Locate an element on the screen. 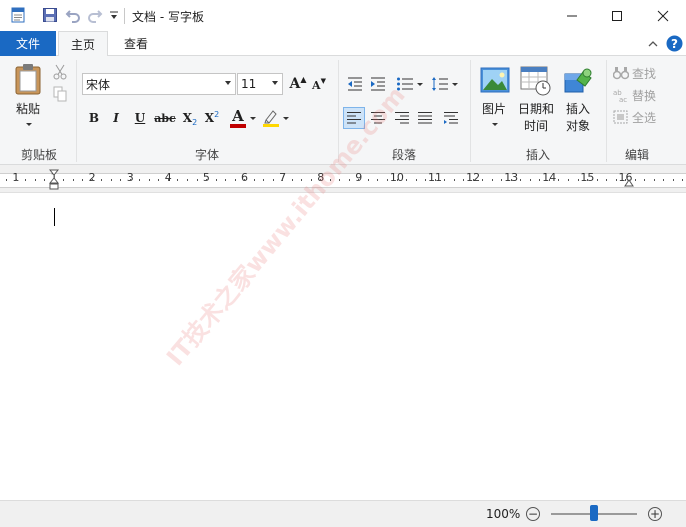 The width and height of the screenshot is (686, 527). insert-datetime-button is located at coordinates (536, 81).